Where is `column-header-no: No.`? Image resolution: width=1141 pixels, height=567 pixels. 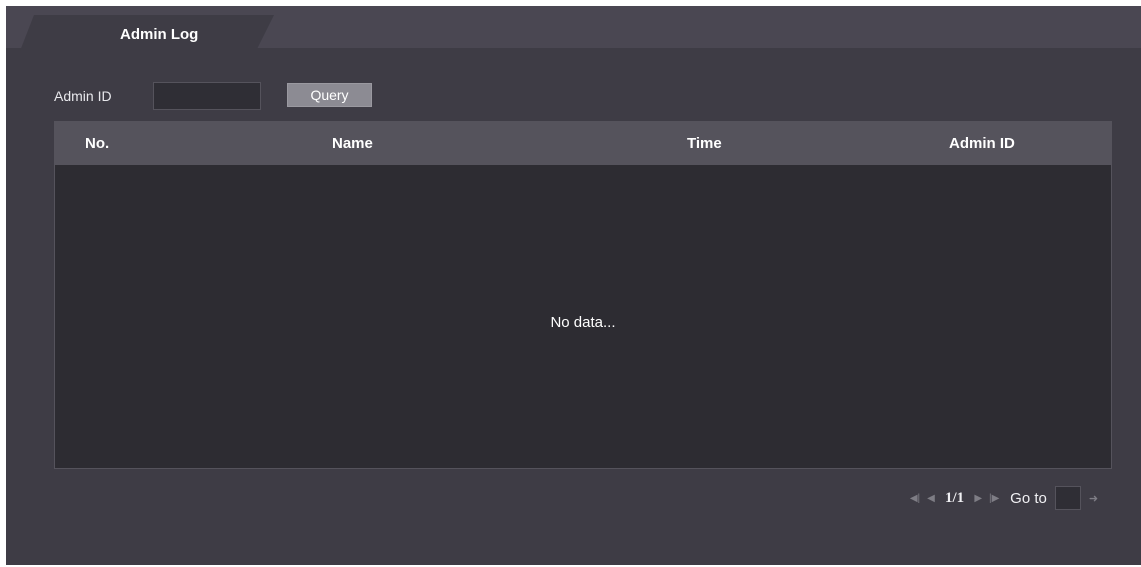
column-header-no: No. is located at coordinates (97, 143).